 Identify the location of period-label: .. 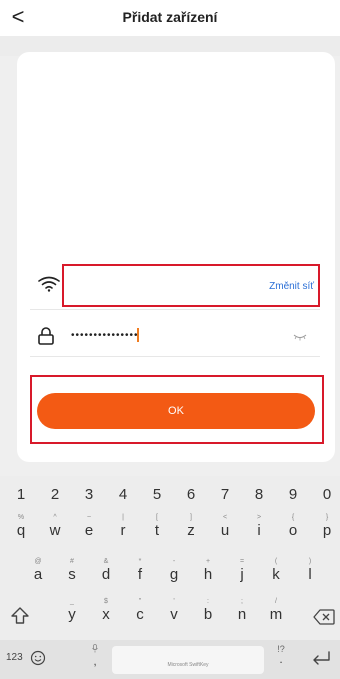
(281, 659).